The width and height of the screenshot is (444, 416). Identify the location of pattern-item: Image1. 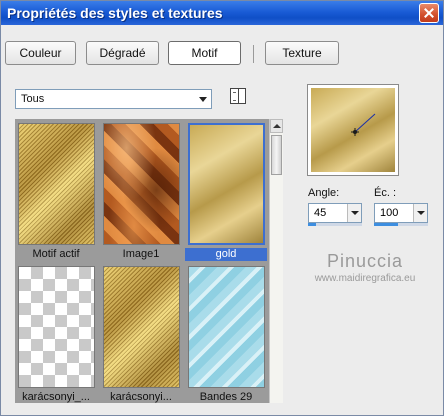
(141, 190).